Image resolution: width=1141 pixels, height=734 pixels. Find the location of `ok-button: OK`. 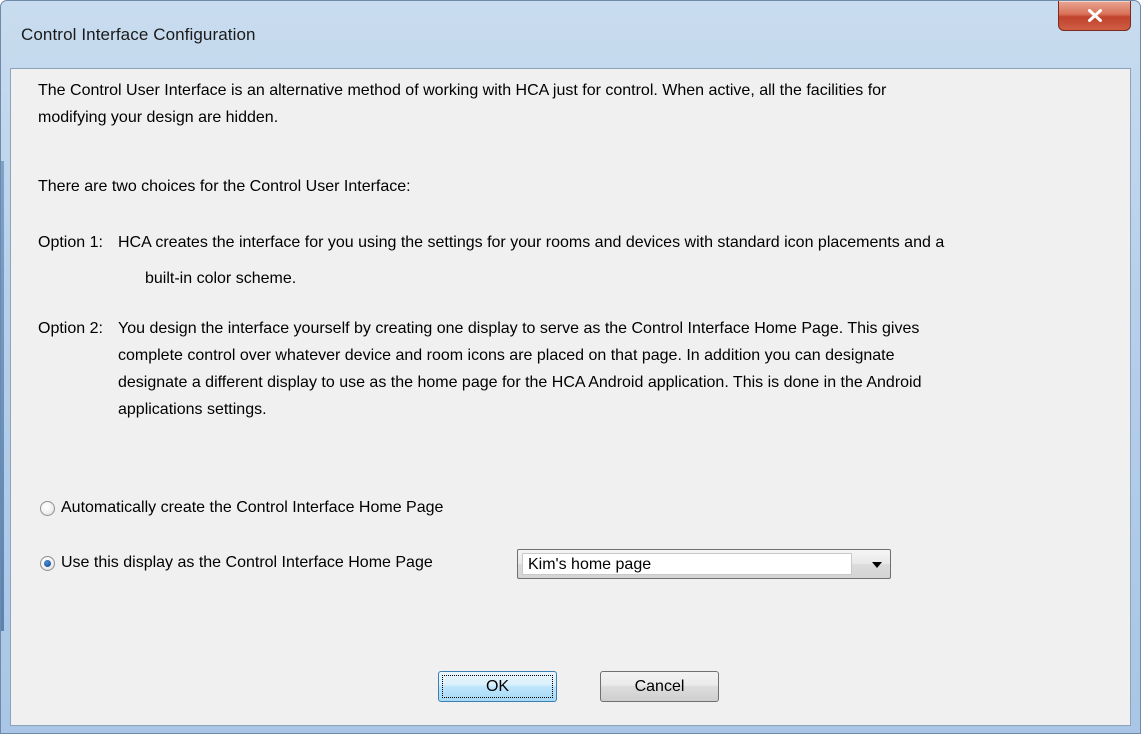

ok-button: OK is located at coordinates (497, 686).